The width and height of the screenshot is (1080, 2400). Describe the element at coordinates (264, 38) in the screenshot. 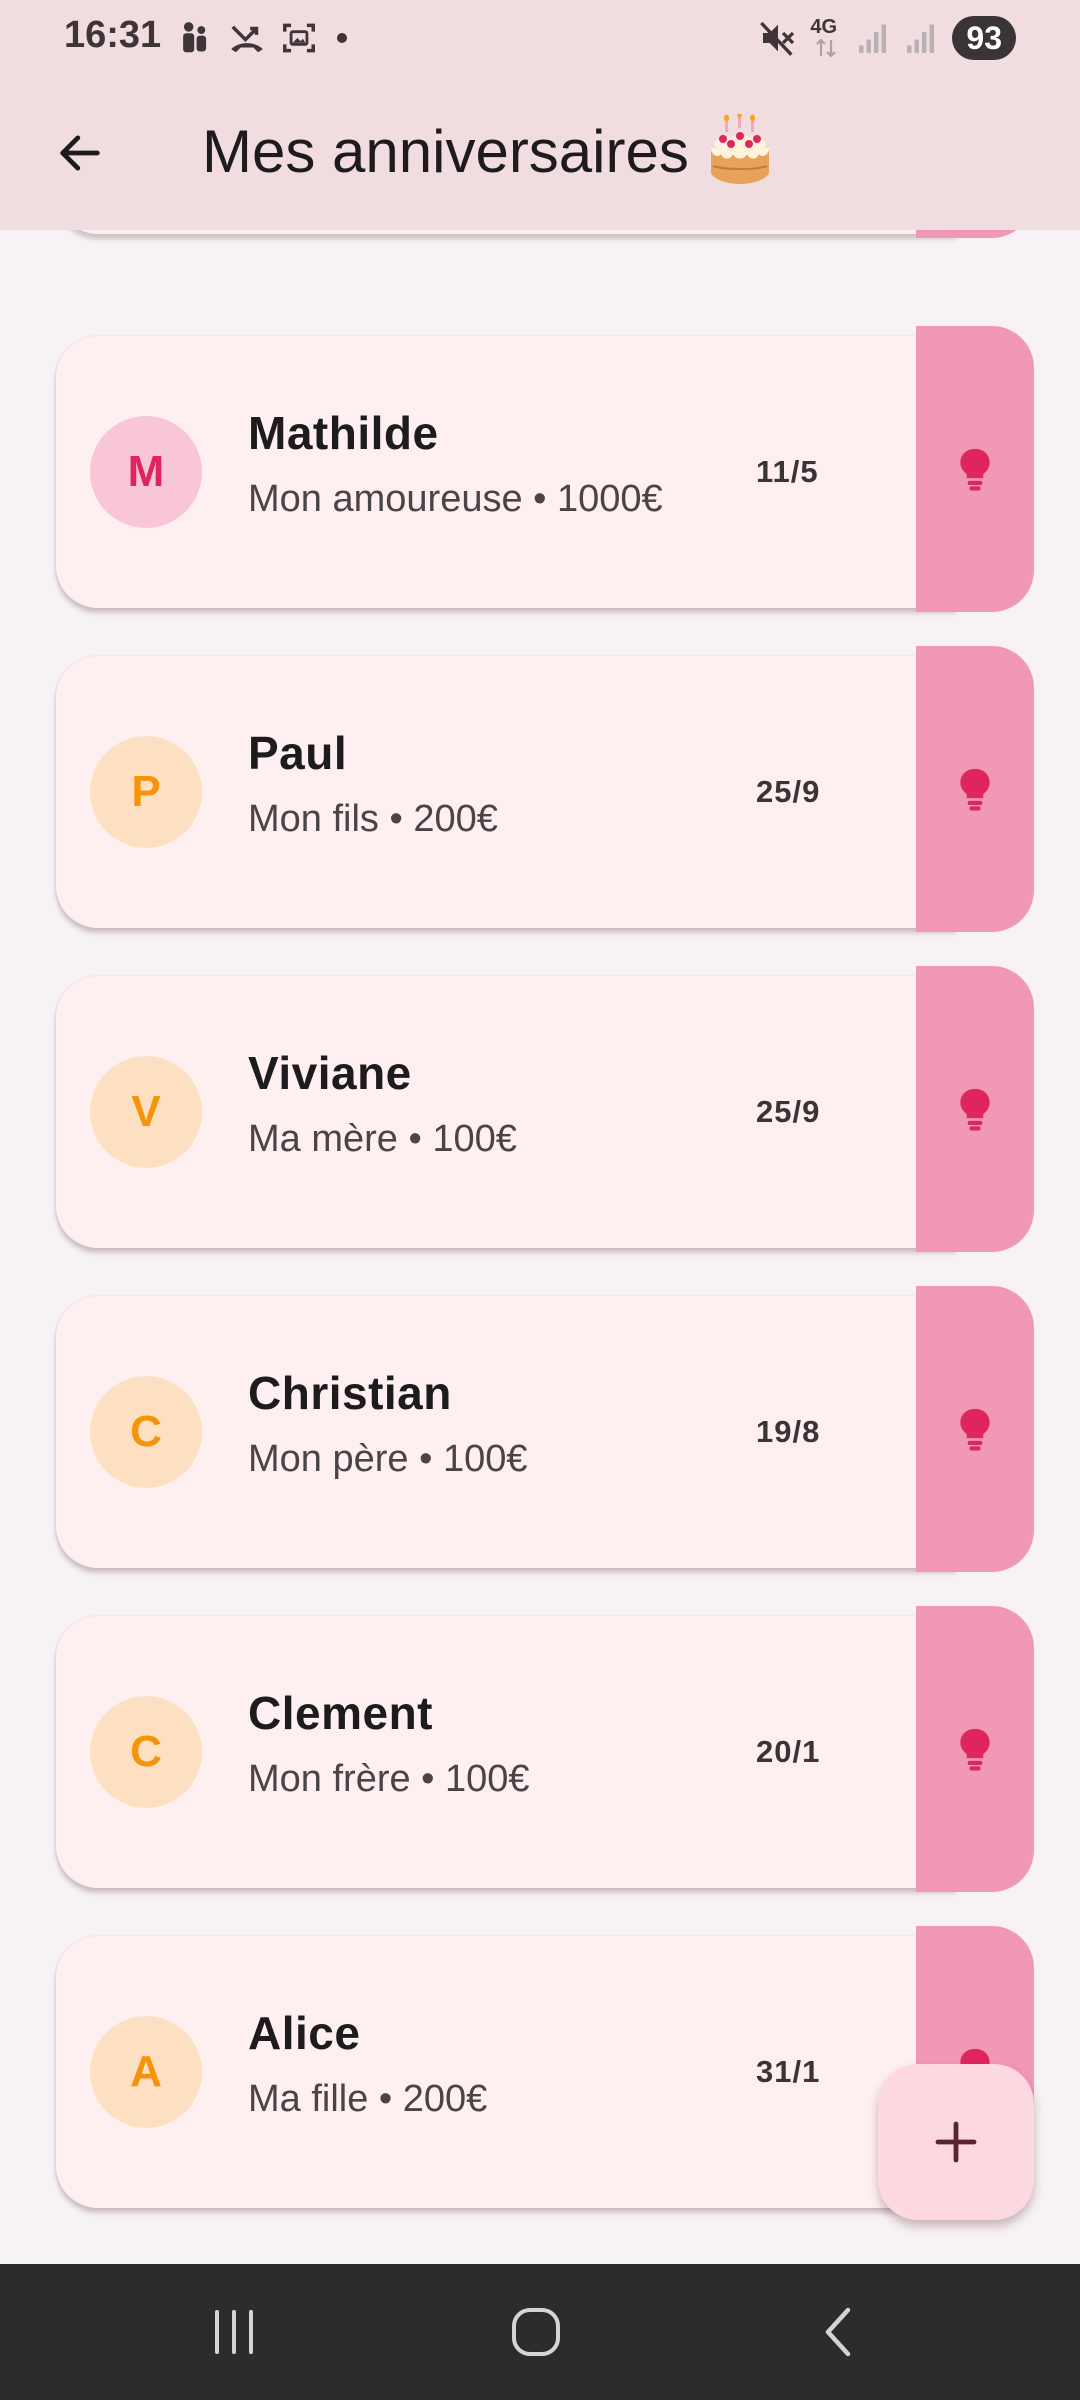

I see `status-left-icons` at that location.